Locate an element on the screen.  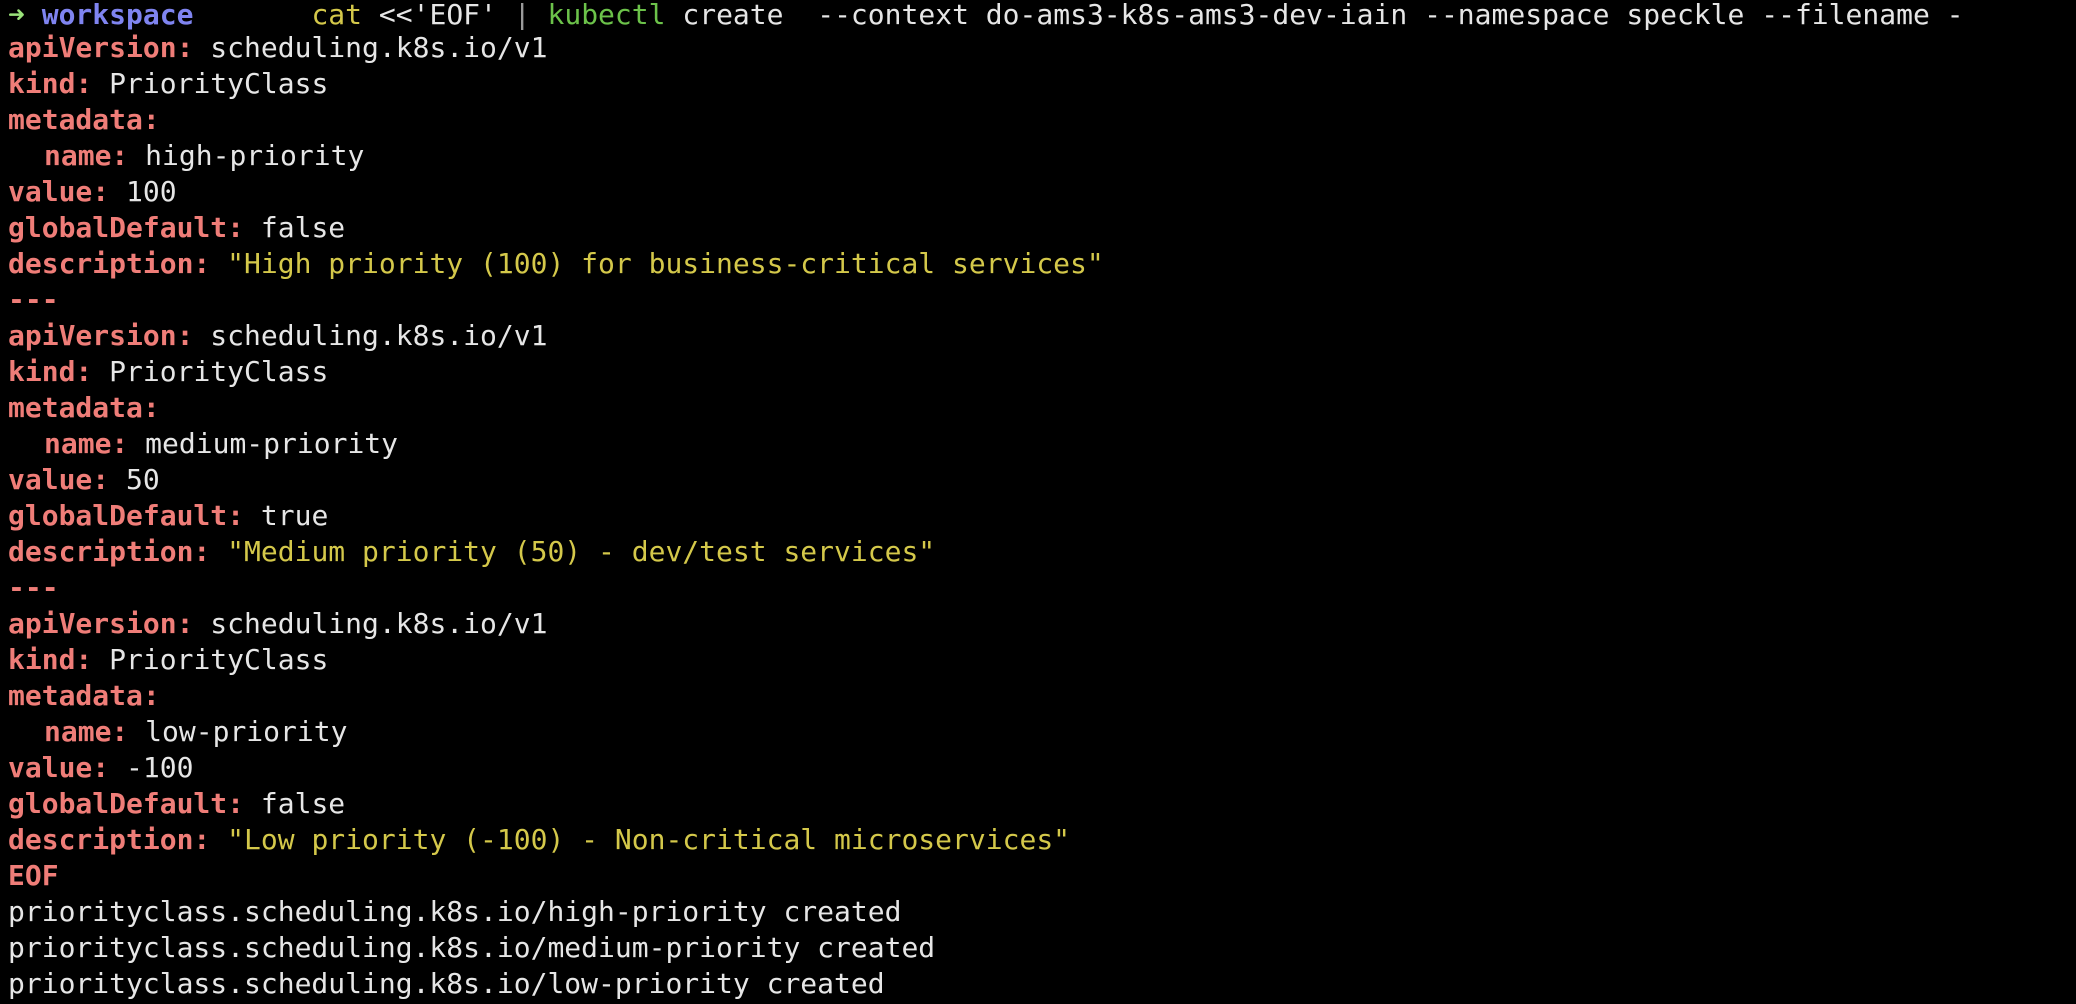
command-kubectl: kubectl is located at coordinates (606, 15).